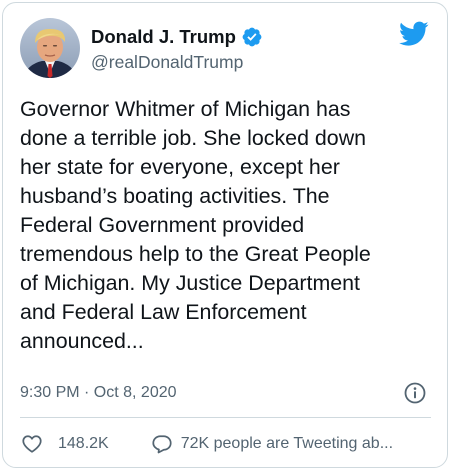 This screenshot has height=474, width=453. Describe the element at coordinates (162, 225) in the screenshot. I see `tweet-line: Federal Government provided` at that location.